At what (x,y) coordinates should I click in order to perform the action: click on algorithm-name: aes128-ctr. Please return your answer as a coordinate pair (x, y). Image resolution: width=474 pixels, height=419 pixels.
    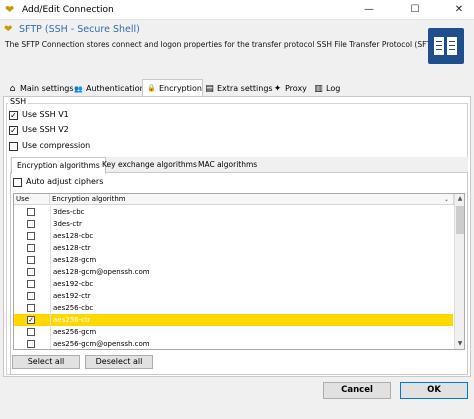
    Looking at the image, I should click on (70, 248).